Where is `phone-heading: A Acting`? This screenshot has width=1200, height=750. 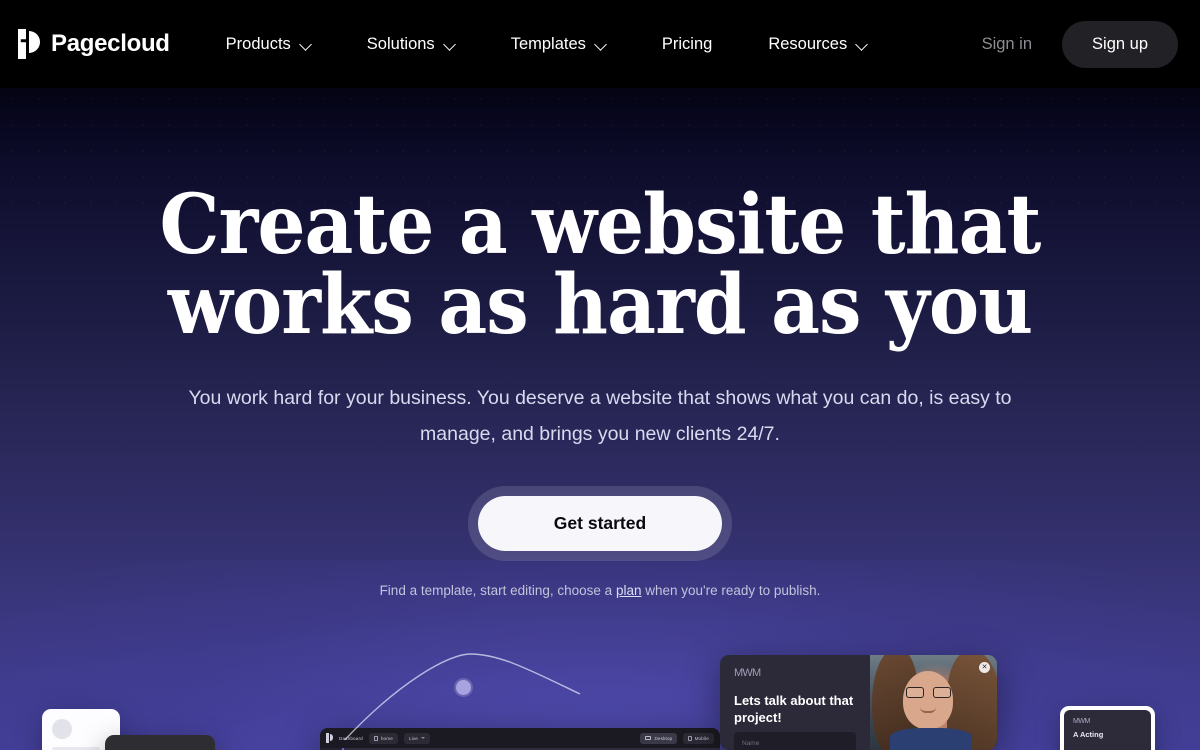 phone-heading: A Acting is located at coordinates (1088, 734).